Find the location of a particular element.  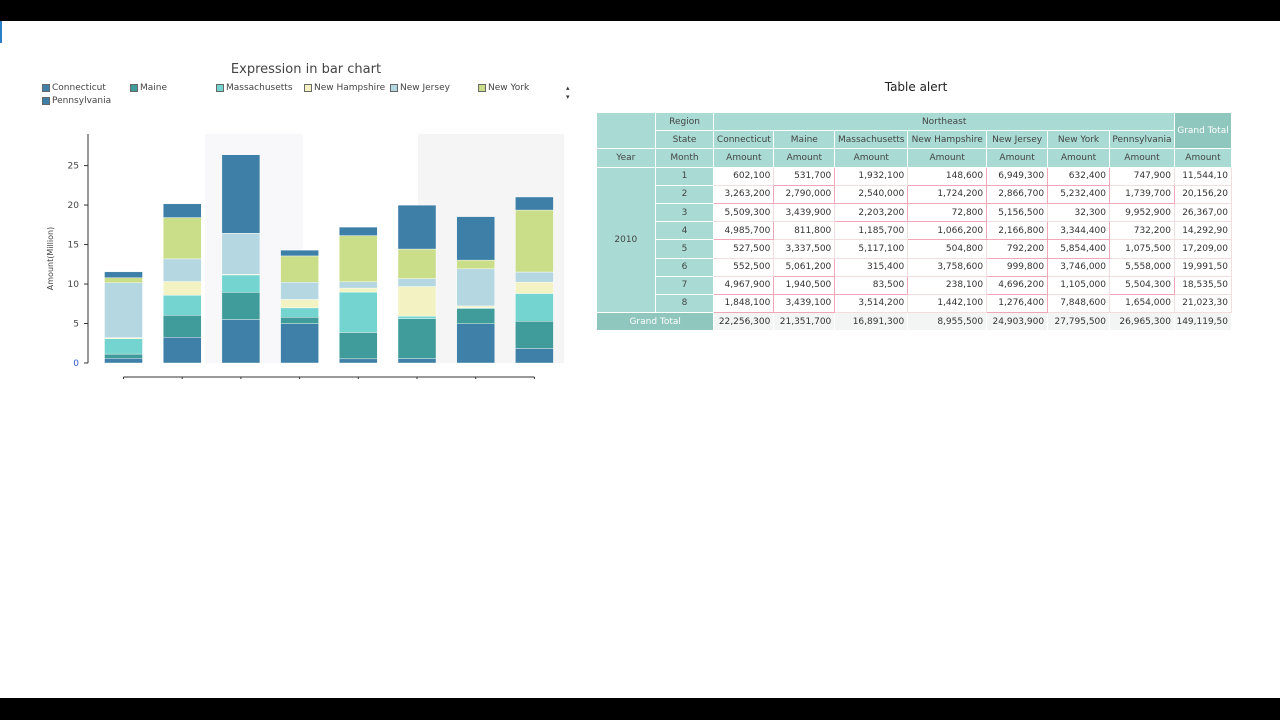

state-header-cell: New Jersey is located at coordinates (1017, 140).